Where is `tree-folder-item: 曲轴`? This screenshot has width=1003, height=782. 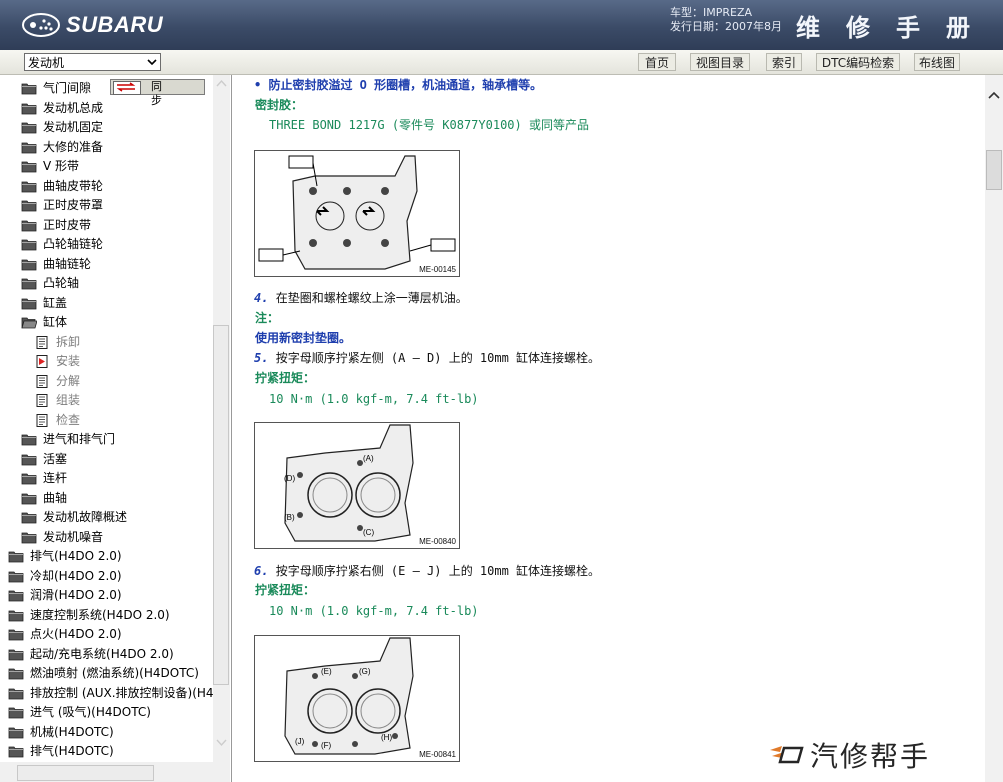 tree-folder-item: 曲轴 is located at coordinates (44, 498).